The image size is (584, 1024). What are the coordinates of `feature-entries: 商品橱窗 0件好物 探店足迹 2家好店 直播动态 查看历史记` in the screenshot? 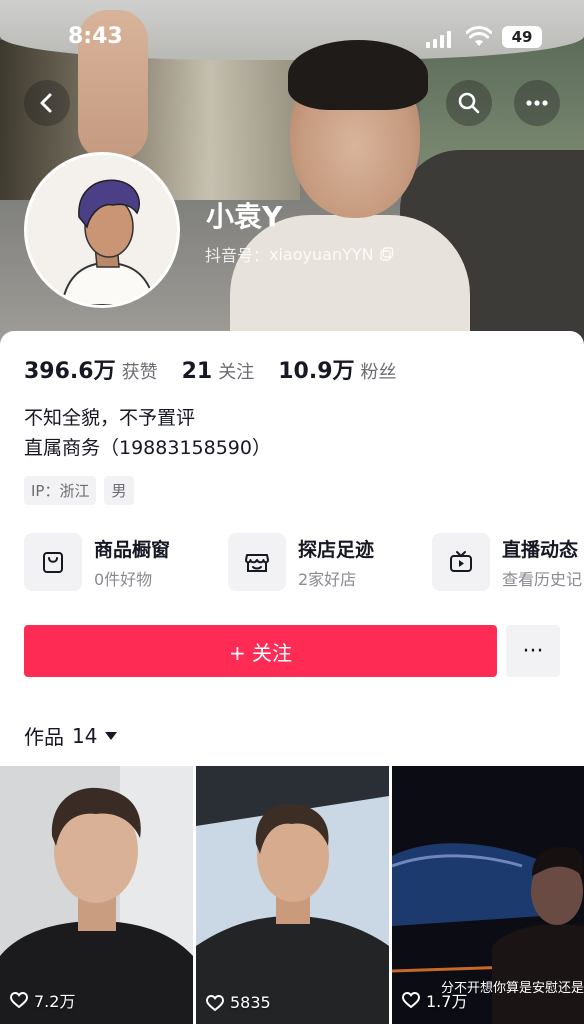 It's located at (304, 565).